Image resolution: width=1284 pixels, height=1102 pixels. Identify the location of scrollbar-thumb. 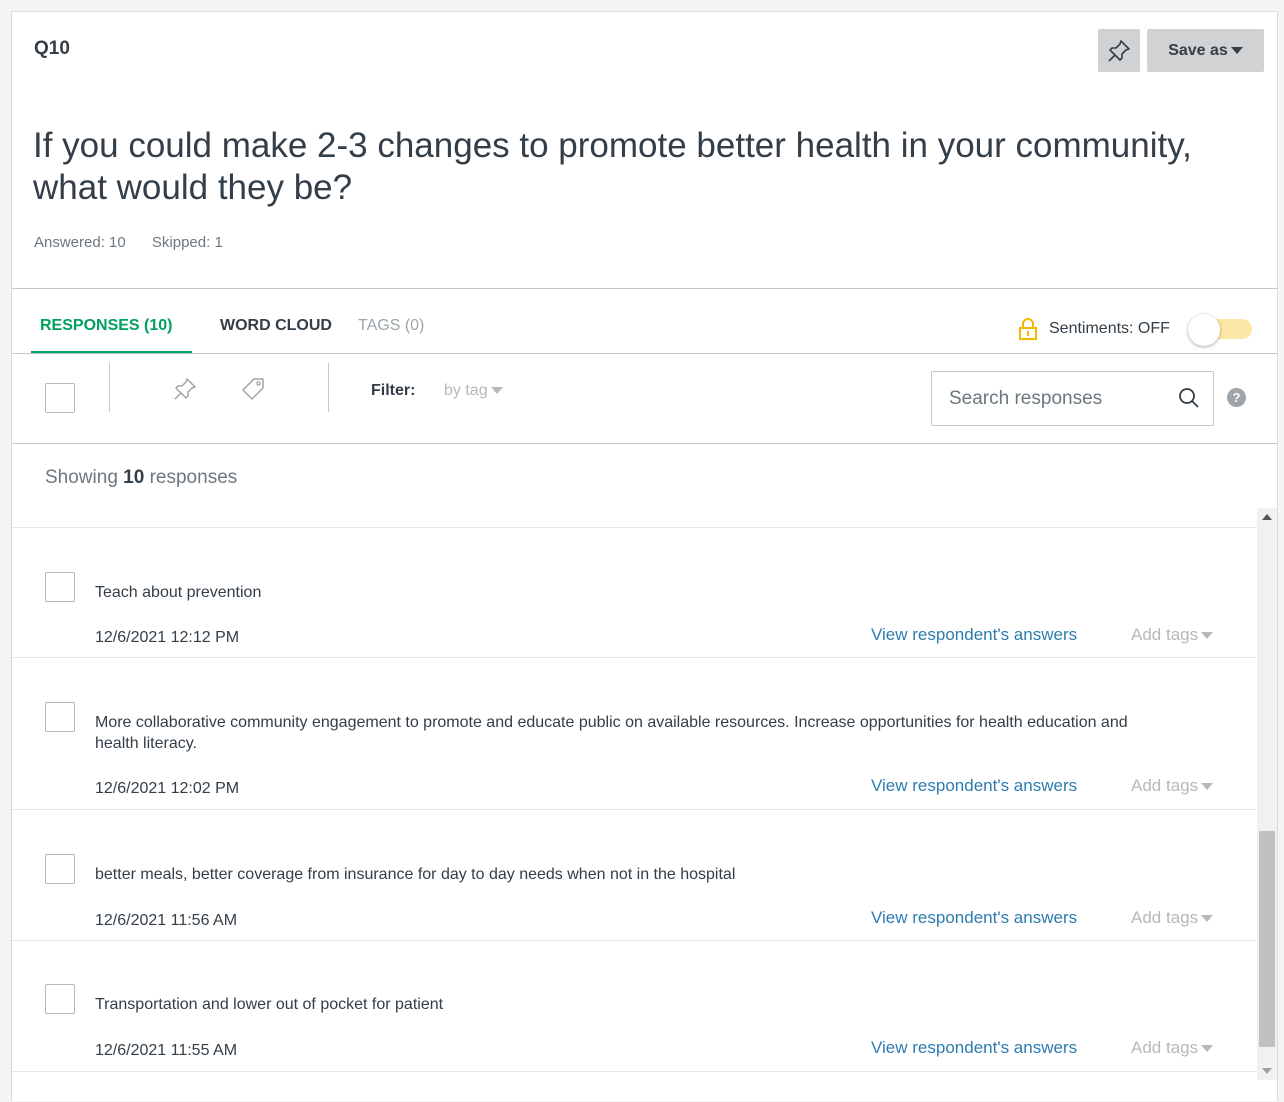
(1267, 939).